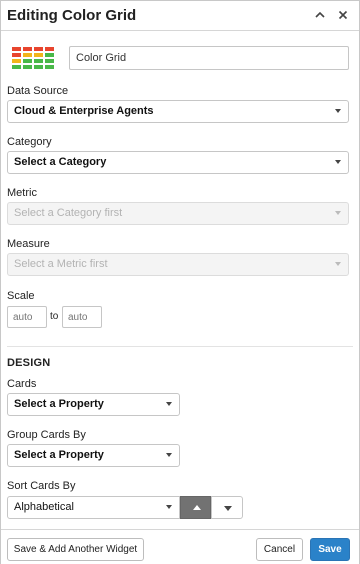 This screenshot has width=360, height=564. What do you see at coordinates (178, 213) in the screenshot?
I see `metric-select: Select a Category first` at bounding box center [178, 213].